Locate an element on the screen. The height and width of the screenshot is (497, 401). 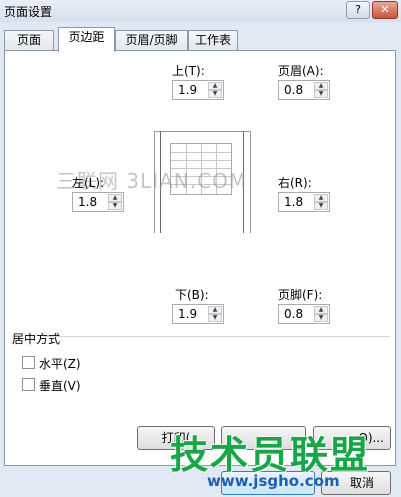
dialog-title: 页面设置 is located at coordinates (28, 12).